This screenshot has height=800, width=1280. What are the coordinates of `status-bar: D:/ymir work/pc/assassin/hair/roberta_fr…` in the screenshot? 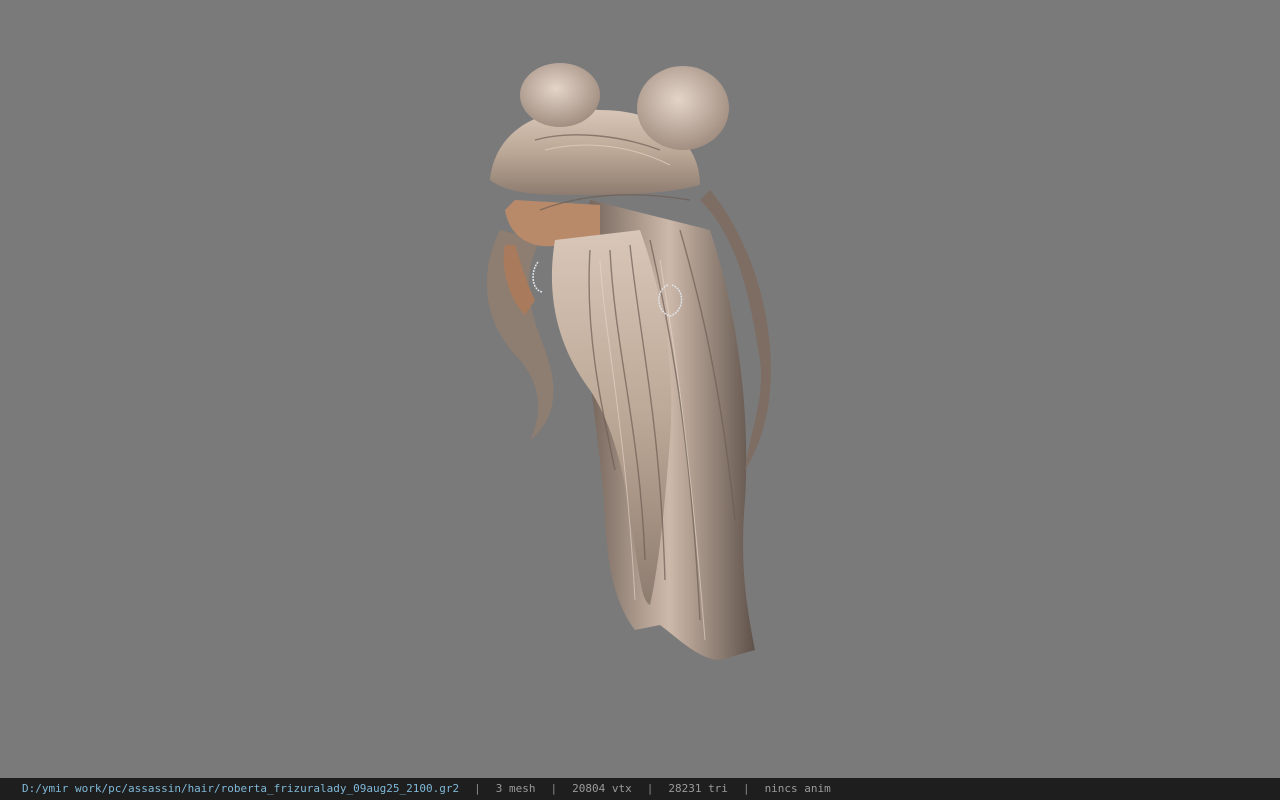 It's located at (640, 789).